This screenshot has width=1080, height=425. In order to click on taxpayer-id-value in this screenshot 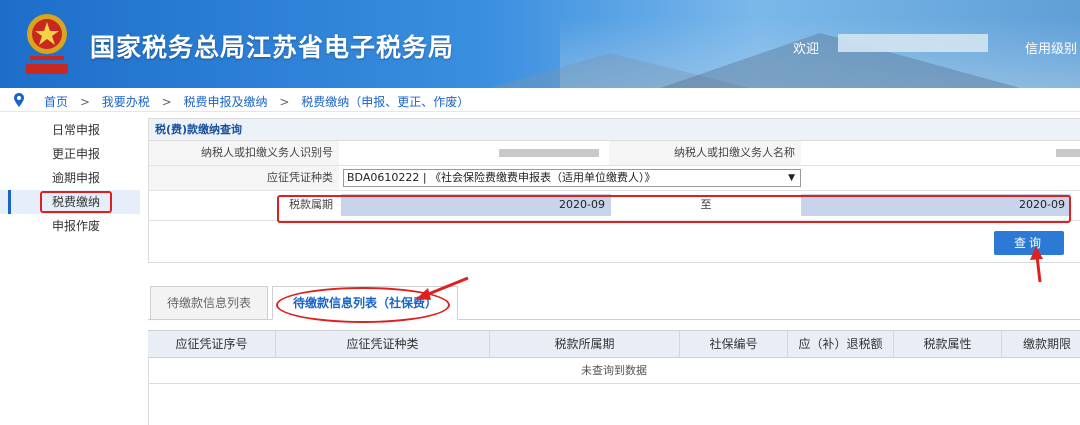, I will do `click(474, 153)`.